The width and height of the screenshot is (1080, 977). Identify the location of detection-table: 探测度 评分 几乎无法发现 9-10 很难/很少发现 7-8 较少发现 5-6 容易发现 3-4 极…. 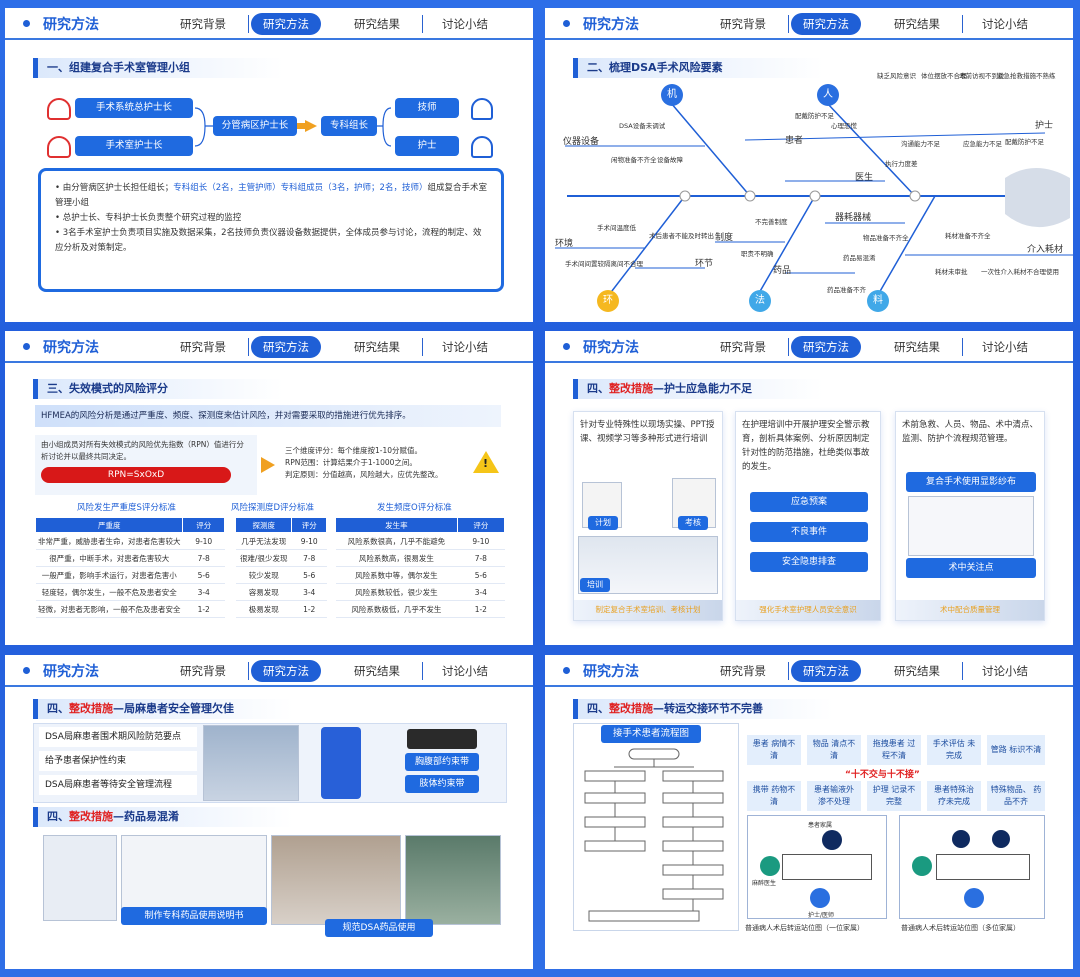
(280, 567).